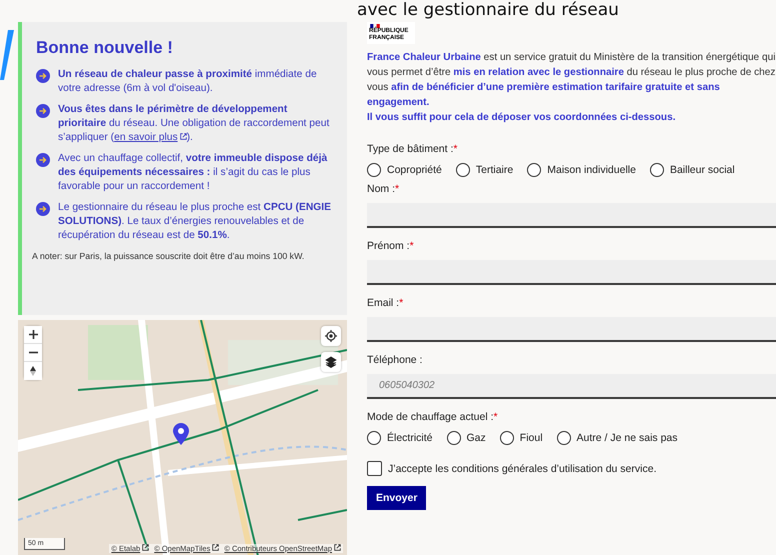 Image resolution: width=776 pixels, height=555 pixels. I want to click on field-label: Mode de chauffage actuel :*, so click(433, 417).